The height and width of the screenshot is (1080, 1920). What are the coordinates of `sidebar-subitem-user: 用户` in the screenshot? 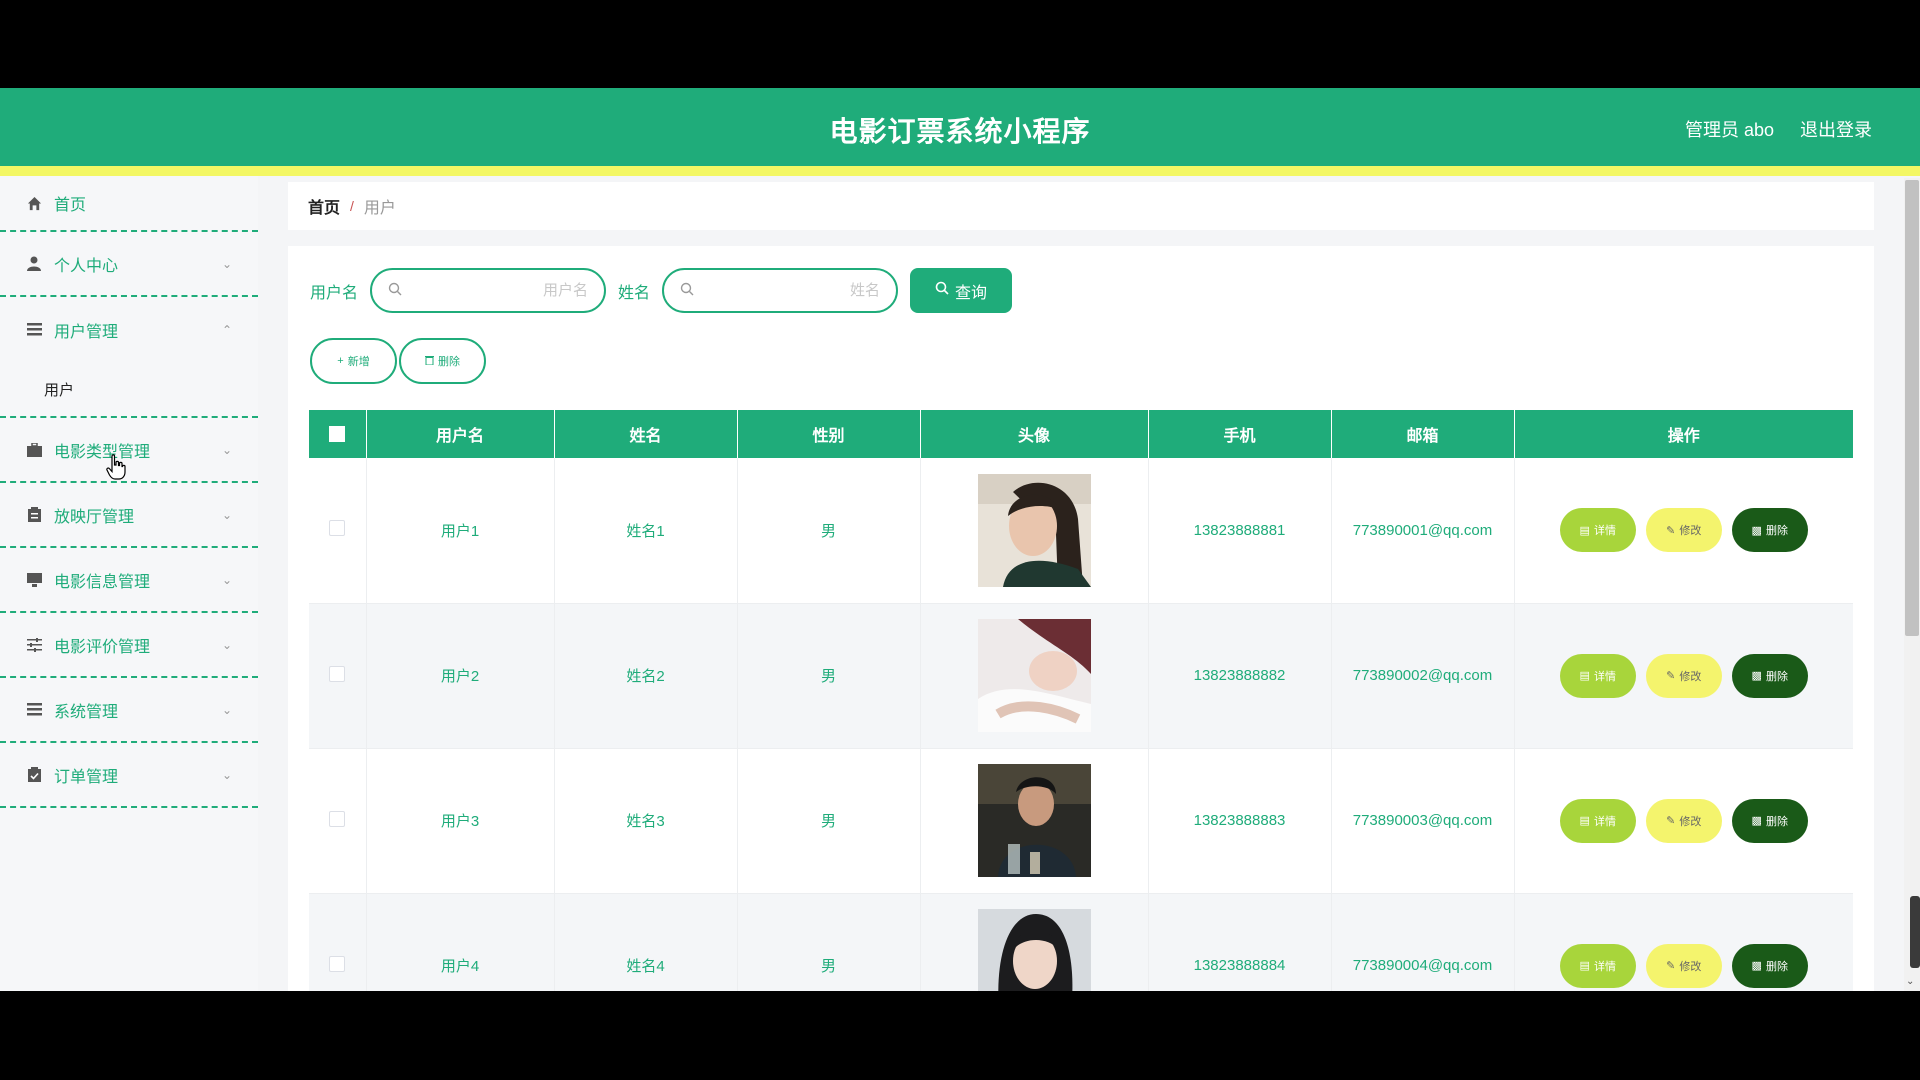 It's located at (129, 390).